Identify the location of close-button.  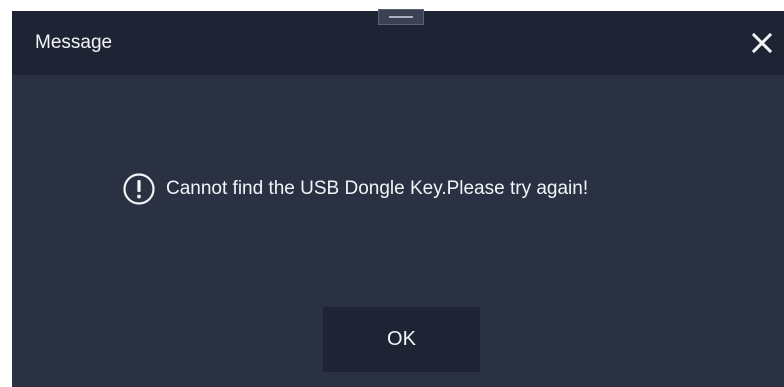
(762, 43).